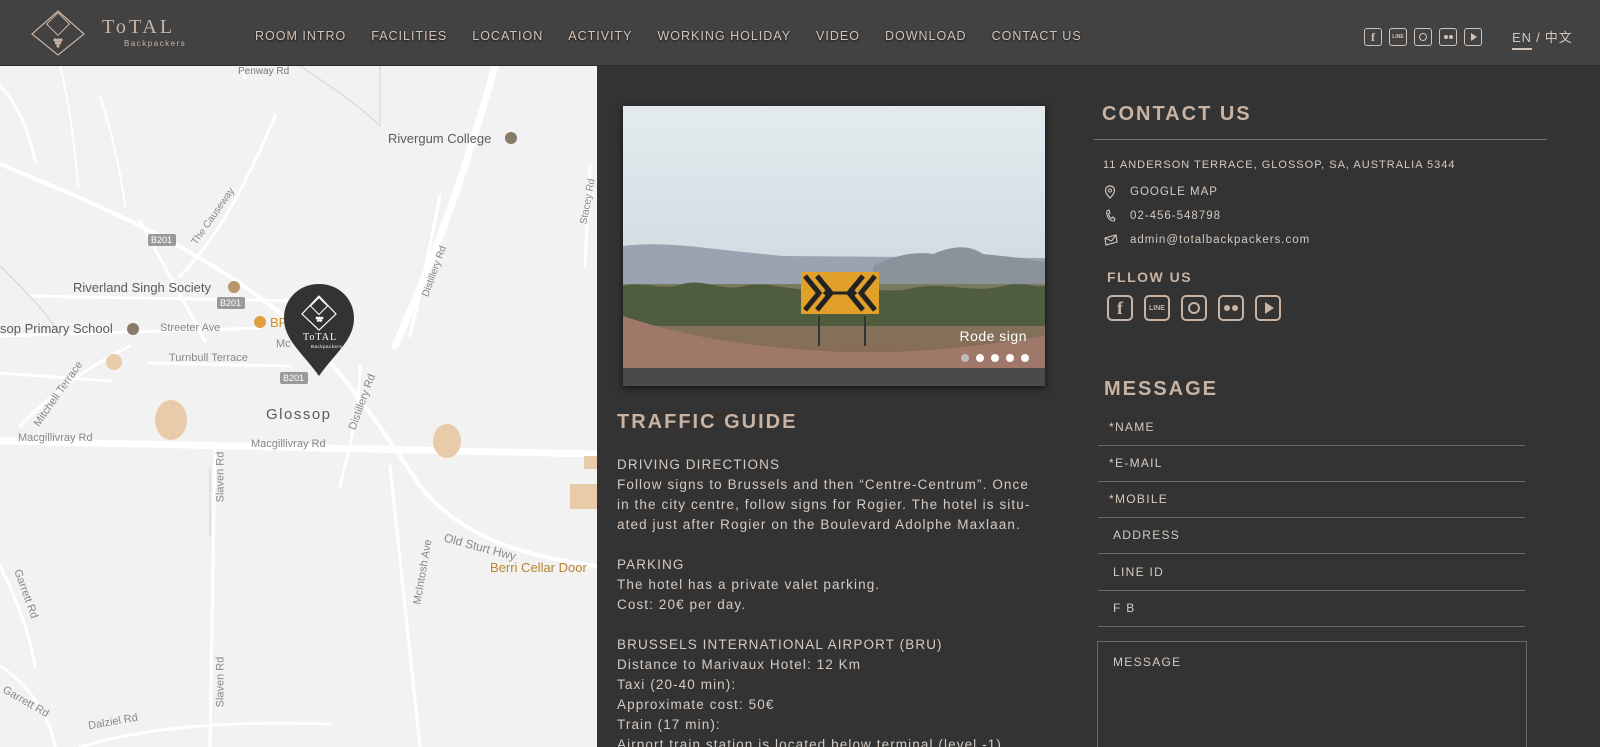 The height and width of the screenshot is (747, 1600). What do you see at coordinates (1220, 240) in the screenshot?
I see `email-address: admin@totalbackpackers.com` at bounding box center [1220, 240].